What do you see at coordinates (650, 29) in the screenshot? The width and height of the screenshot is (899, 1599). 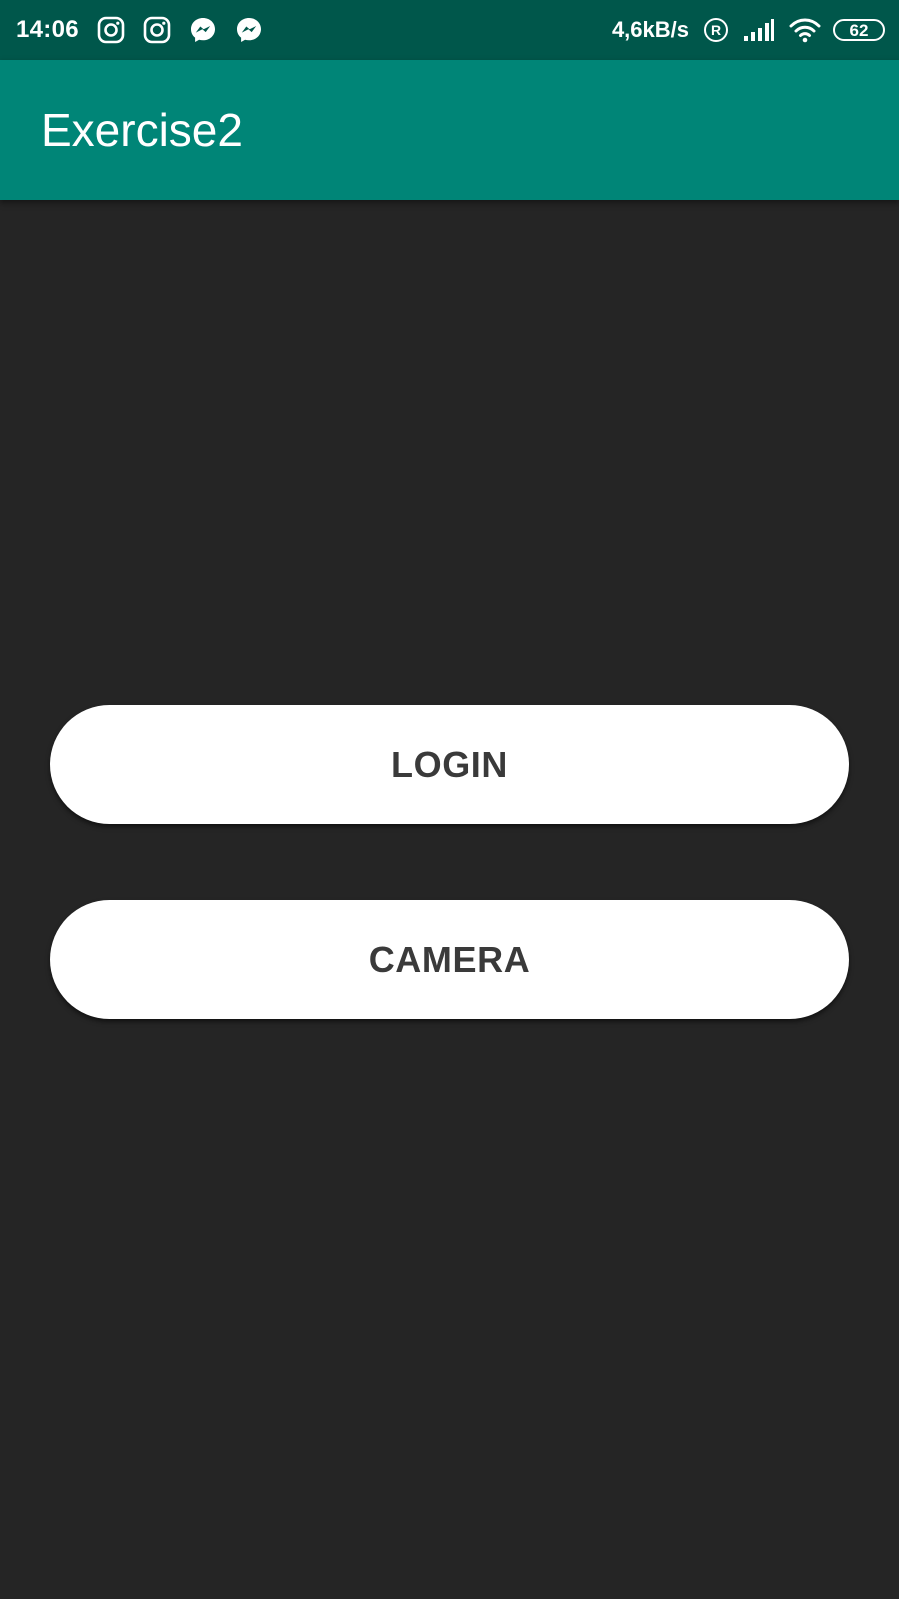 I see `network-speed: 4,6kB/s` at bounding box center [650, 29].